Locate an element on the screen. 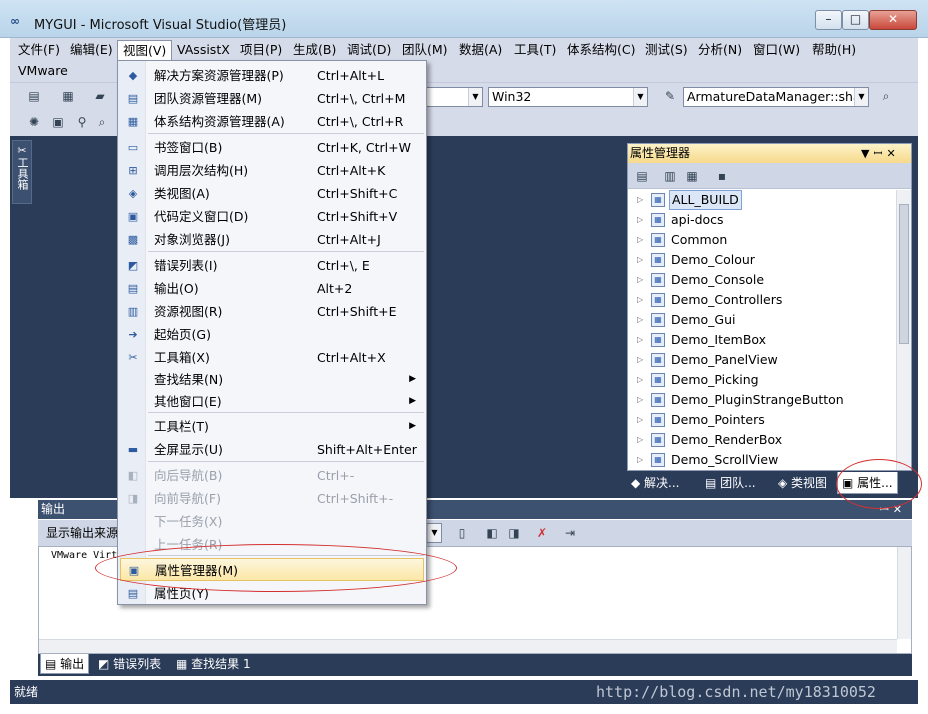 The height and width of the screenshot is (714, 928). view-menu-item: ◩ 错误列表(I) Ctrl+\, E is located at coordinates (272, 265).